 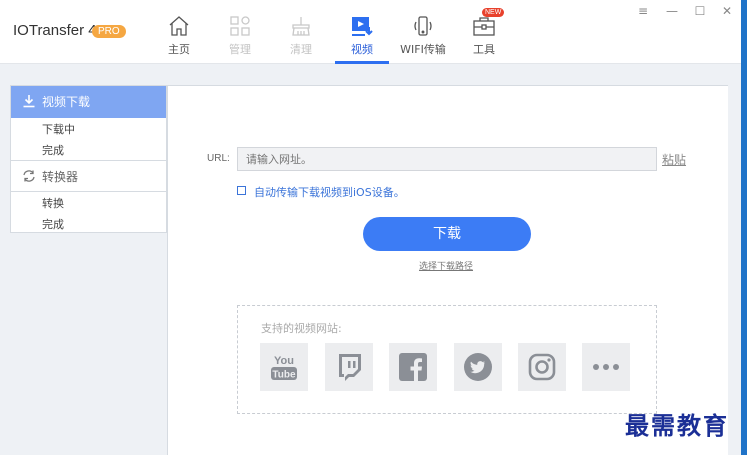 I want to click on menu-button: ≡, so click(x=643, y=11).